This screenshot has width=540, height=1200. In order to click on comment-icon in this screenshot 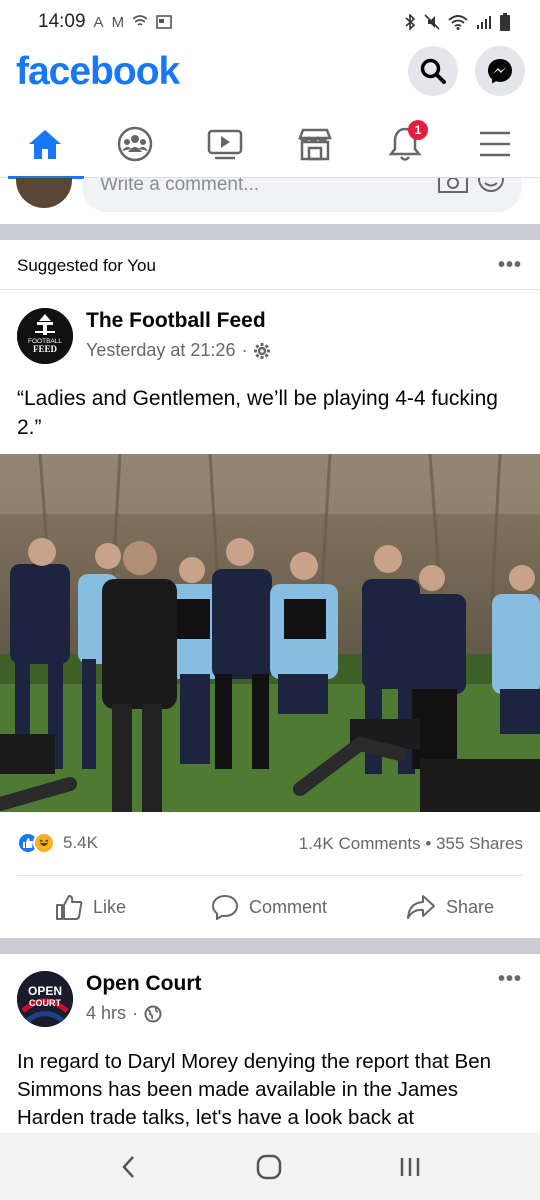, I will do `click(225, 907)`.